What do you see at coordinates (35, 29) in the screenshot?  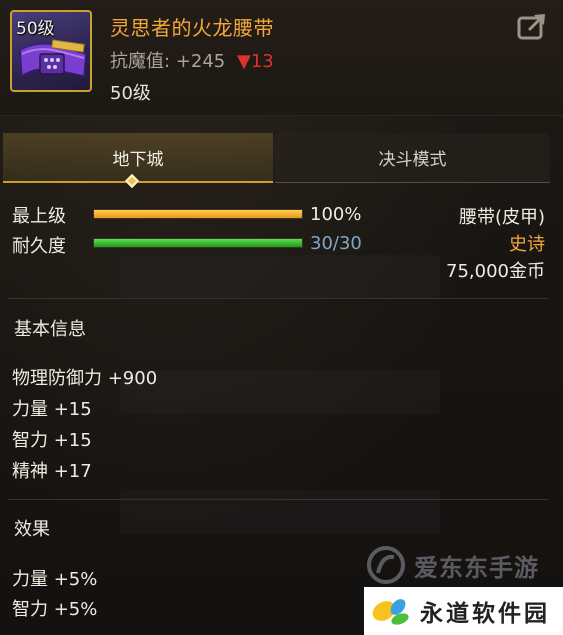 I see `item-level-badge: 50级` at bounding box center [35, 29].